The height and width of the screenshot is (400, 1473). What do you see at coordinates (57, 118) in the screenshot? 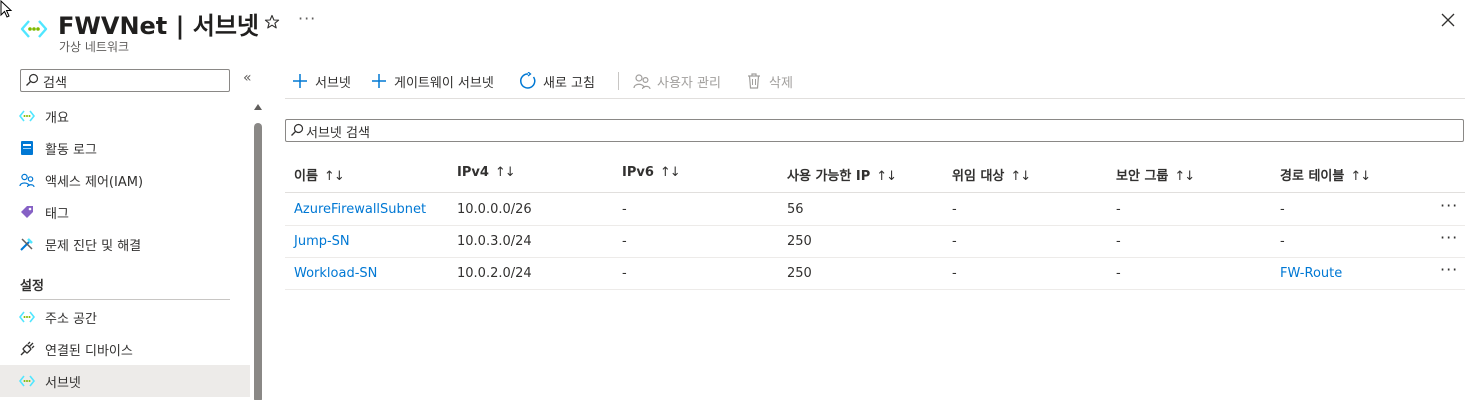
I see `menu-item-label: 개요` at bounding box center [57, 118].